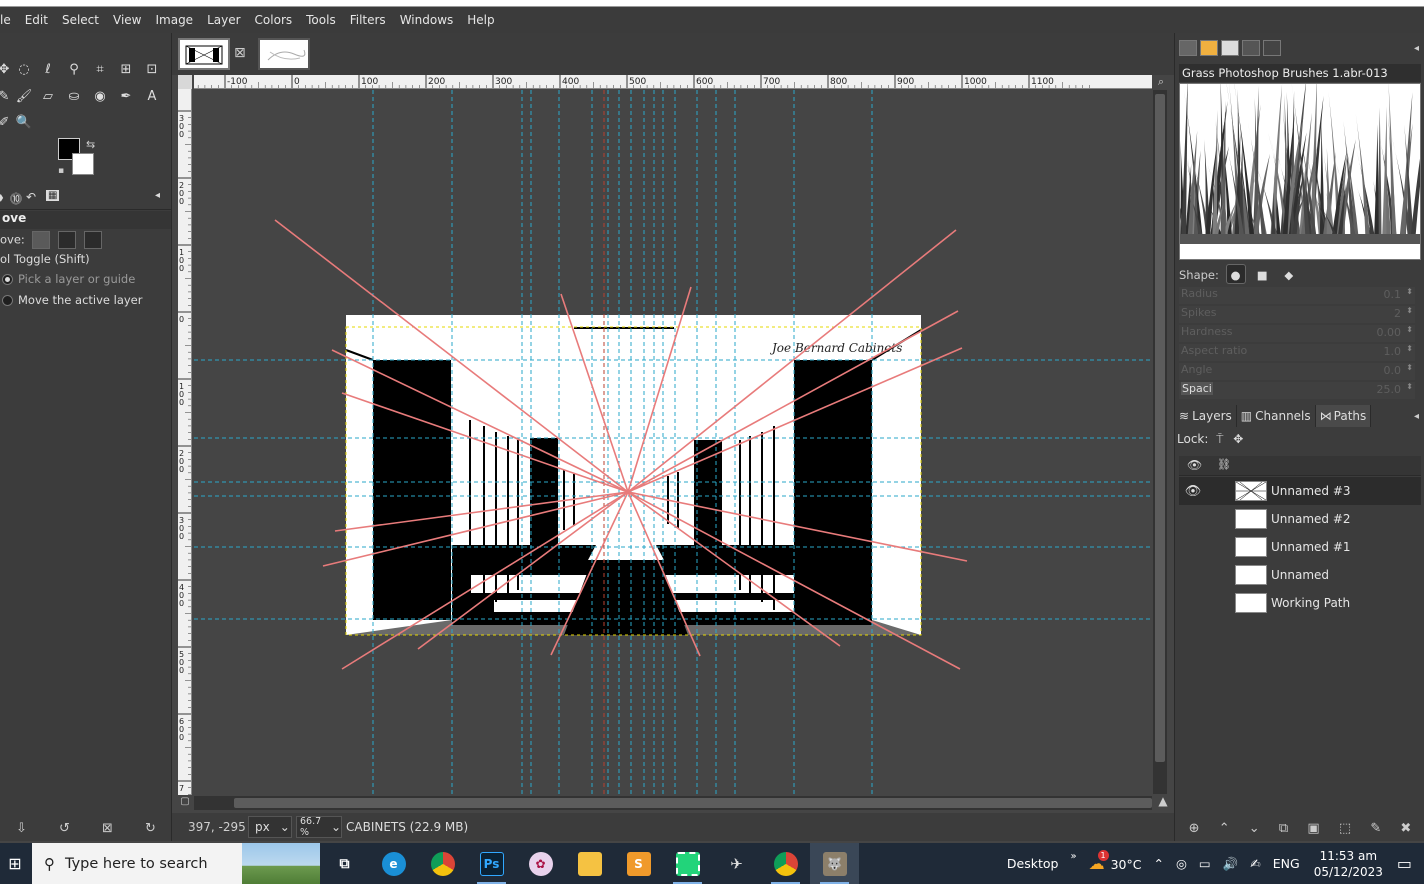 Image resolution: width=1424 pixels, height=884 pixels. Describe the element at coordinates (1300, 547) in the screenshot. I see `path-row: Unnamed #1` at that location.